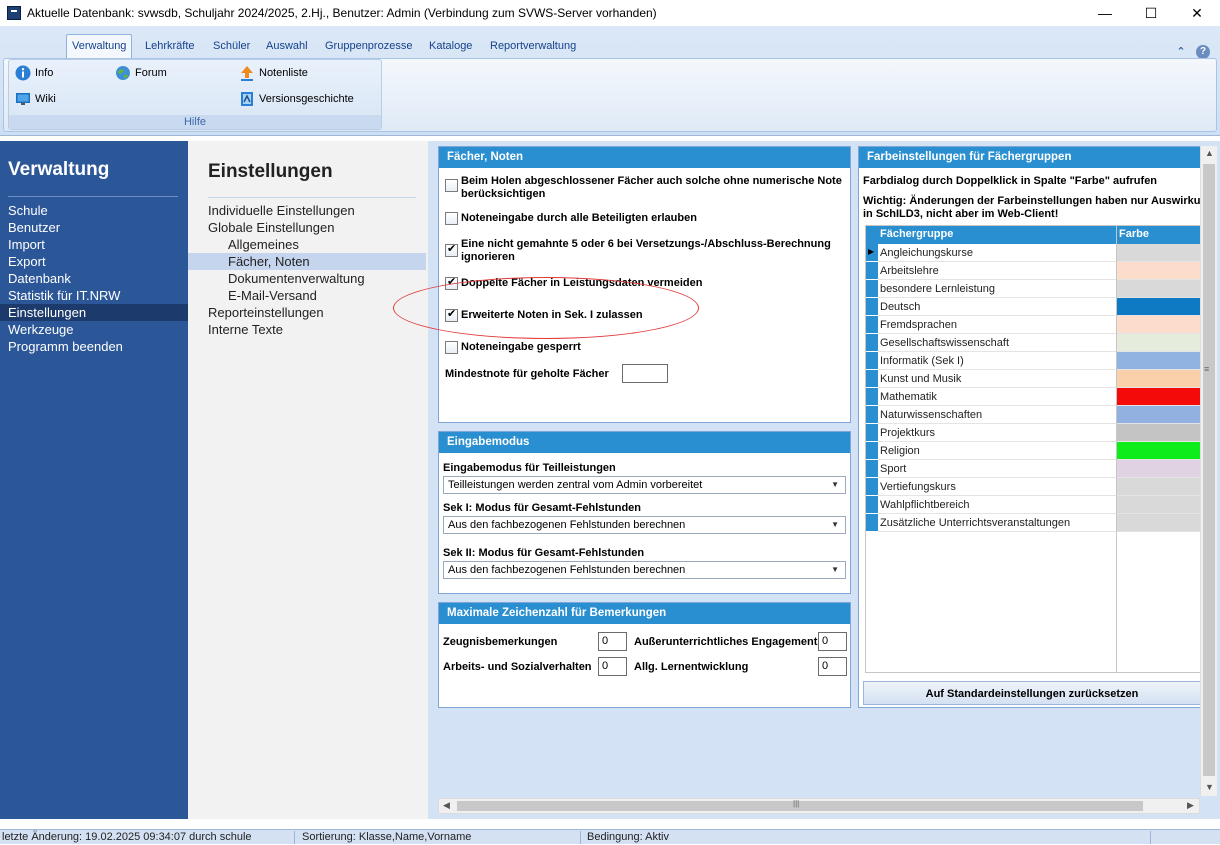  Describe the element at coordinates (1105, 13) in the screenshot. I see `minimize-button: —` at that location.